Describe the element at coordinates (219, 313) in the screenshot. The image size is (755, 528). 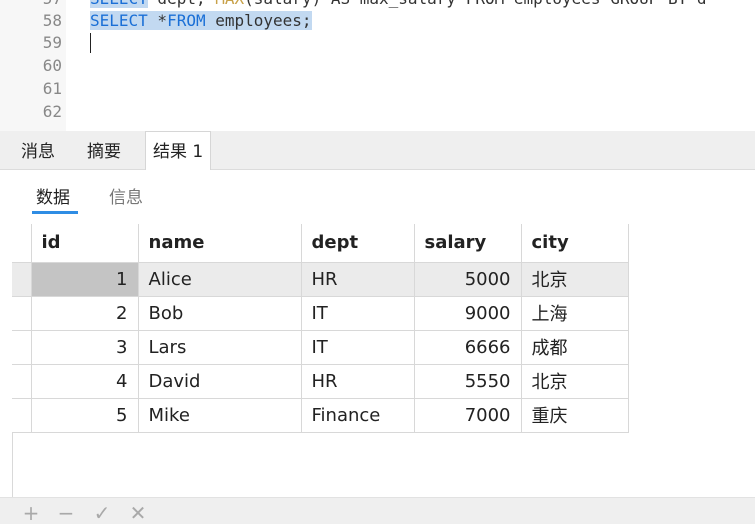
I see `cell-name: Bob` at that location.